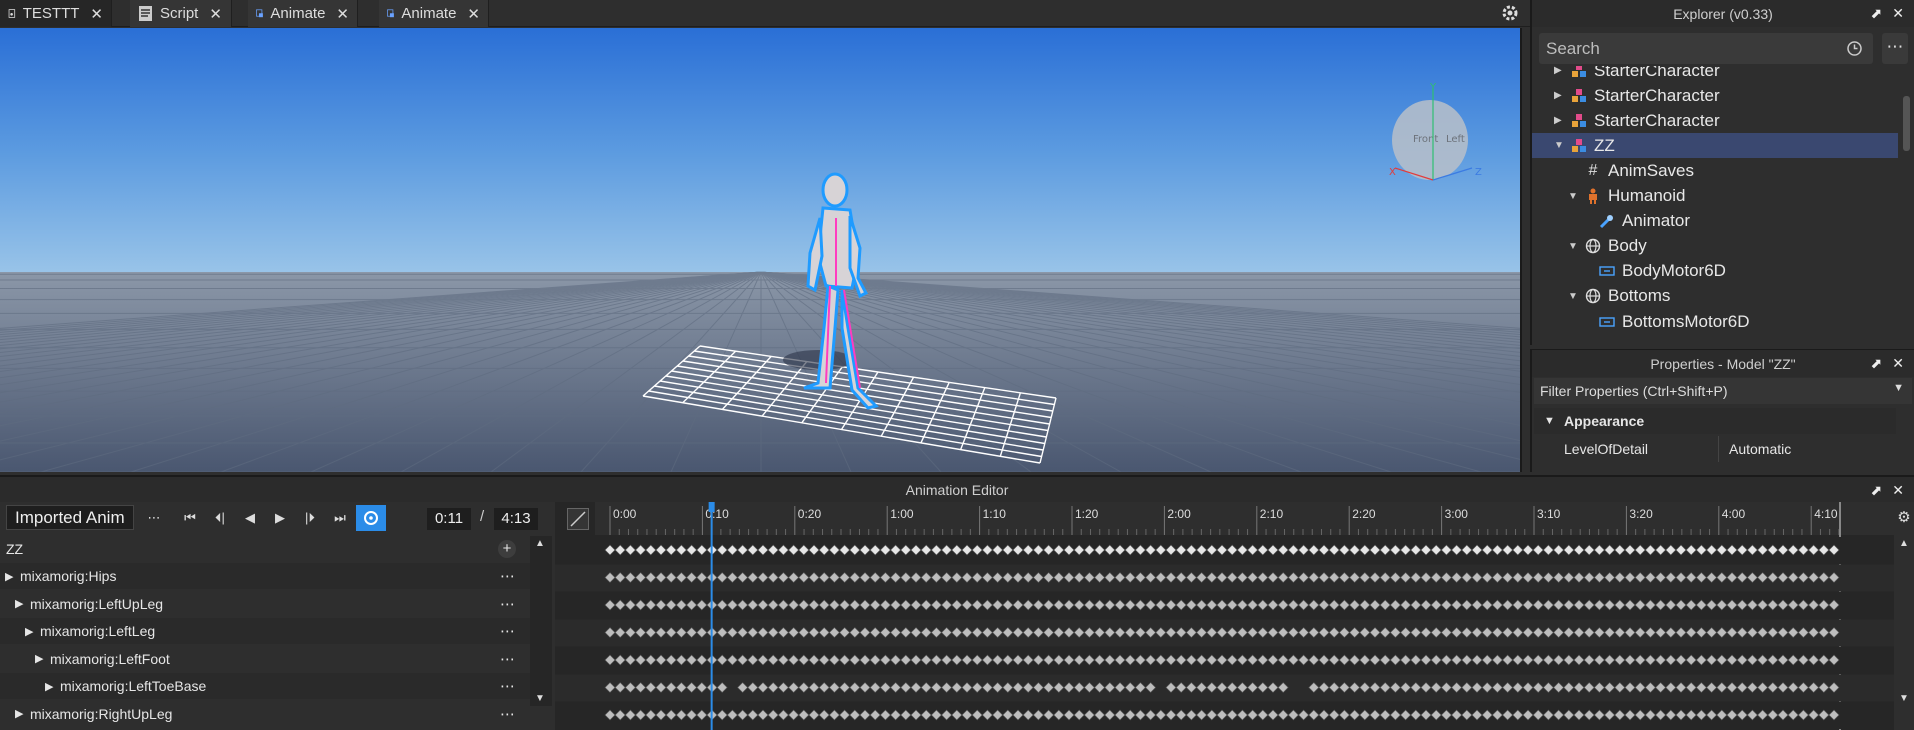  Describe the element at coordinates (578, 519) in the screenshot. I see `curve-editor-icon` at that location.